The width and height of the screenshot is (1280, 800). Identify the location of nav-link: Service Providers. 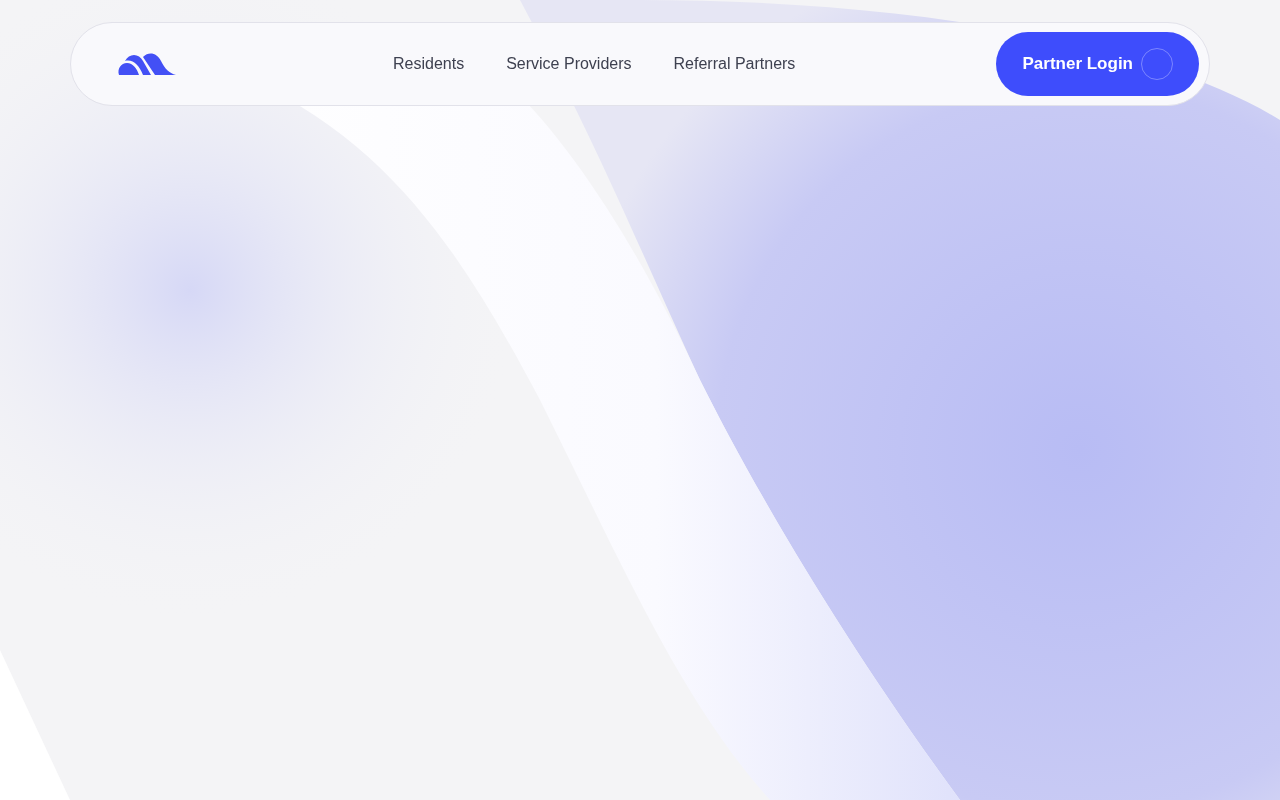
(569, 64).